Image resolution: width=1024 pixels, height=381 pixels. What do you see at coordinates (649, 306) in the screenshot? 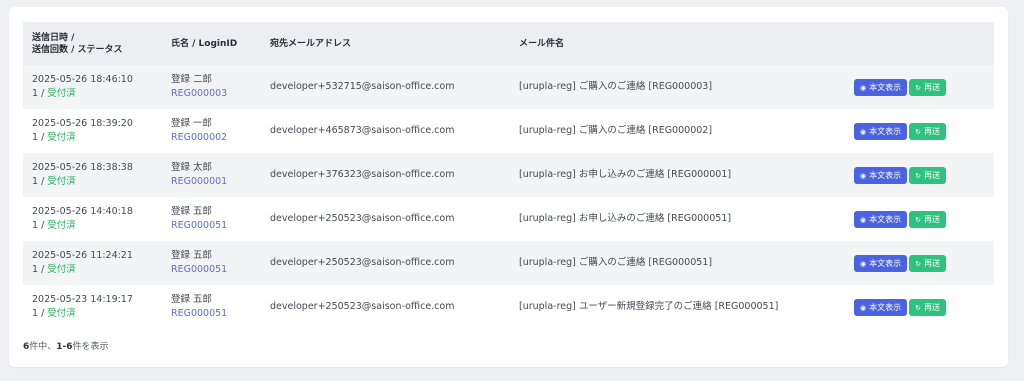
I see `cell-subject: [urupla-reg] ユーザー新規登録完了のご連絡 [REG000051]` at bounding box center [649, 306].